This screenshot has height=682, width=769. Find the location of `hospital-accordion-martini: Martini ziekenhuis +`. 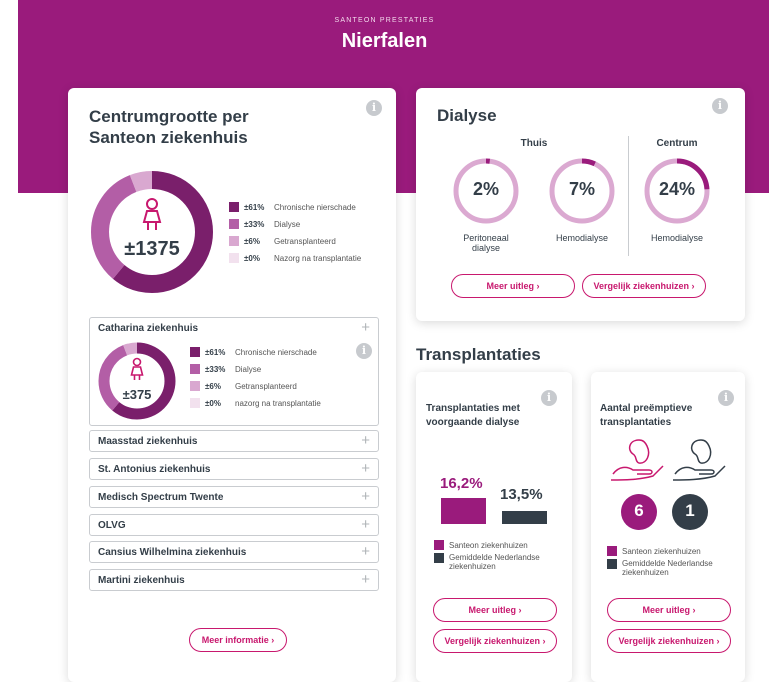

hospital-accordion-martini: Martini ziekenhuis + is located at coordinates (234, 580).